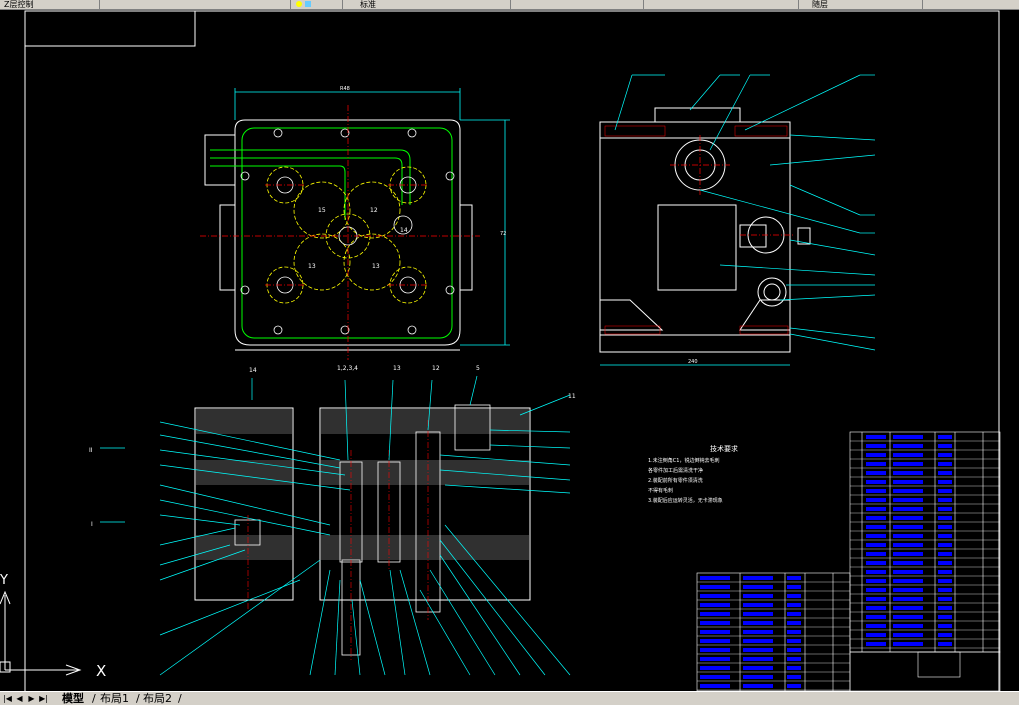 The image size is (1019, 705). What do you see at coordinates (4, 580) in the screenshot?
I see `ucs-y-label: Y` at bounding box center [4, 580].